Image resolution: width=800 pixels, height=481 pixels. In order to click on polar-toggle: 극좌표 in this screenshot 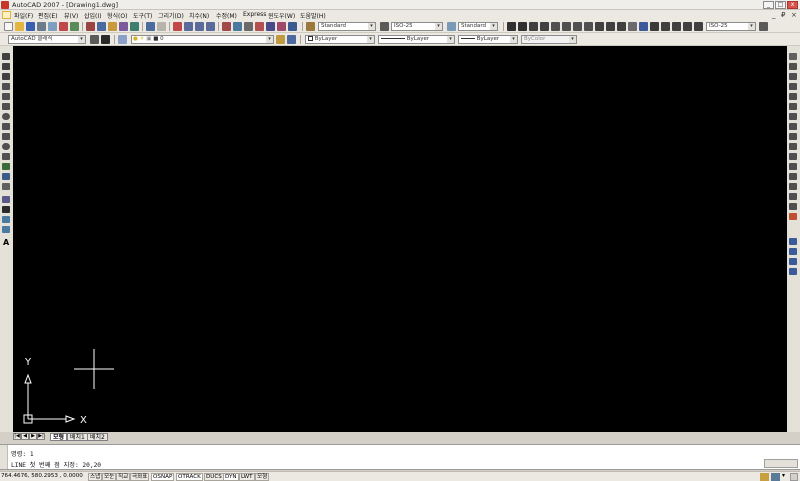, I will do `click(140, 477)`.